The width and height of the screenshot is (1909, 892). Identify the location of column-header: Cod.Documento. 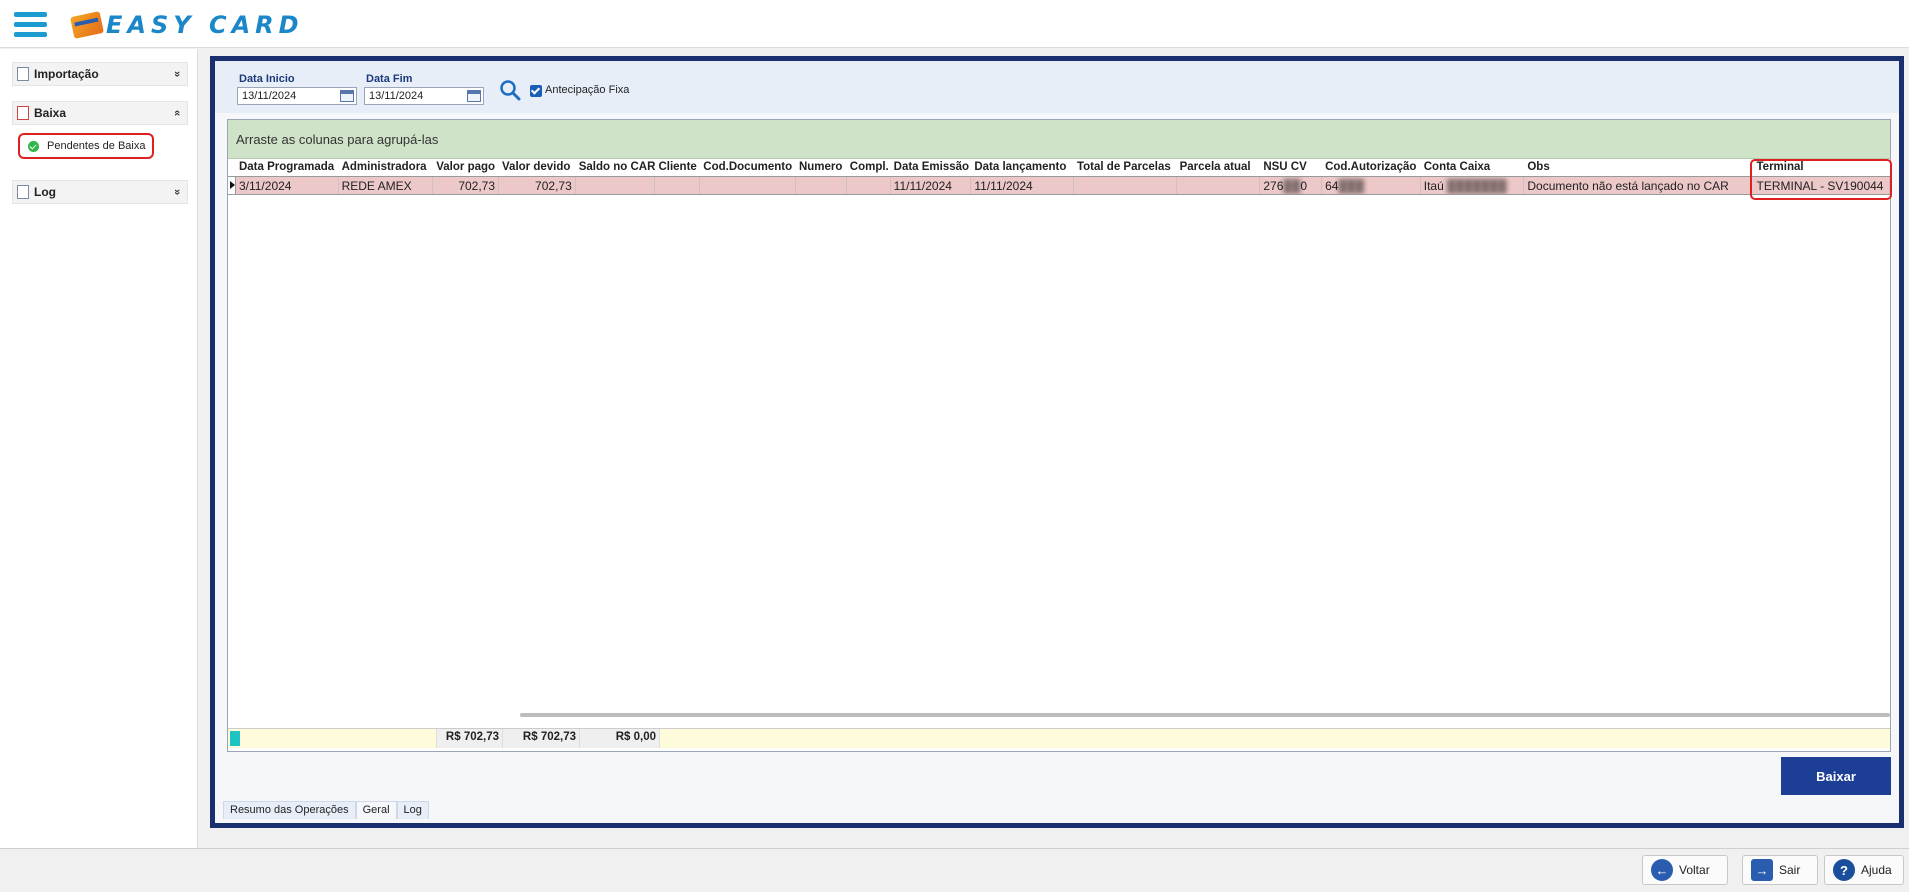
(748, 167).